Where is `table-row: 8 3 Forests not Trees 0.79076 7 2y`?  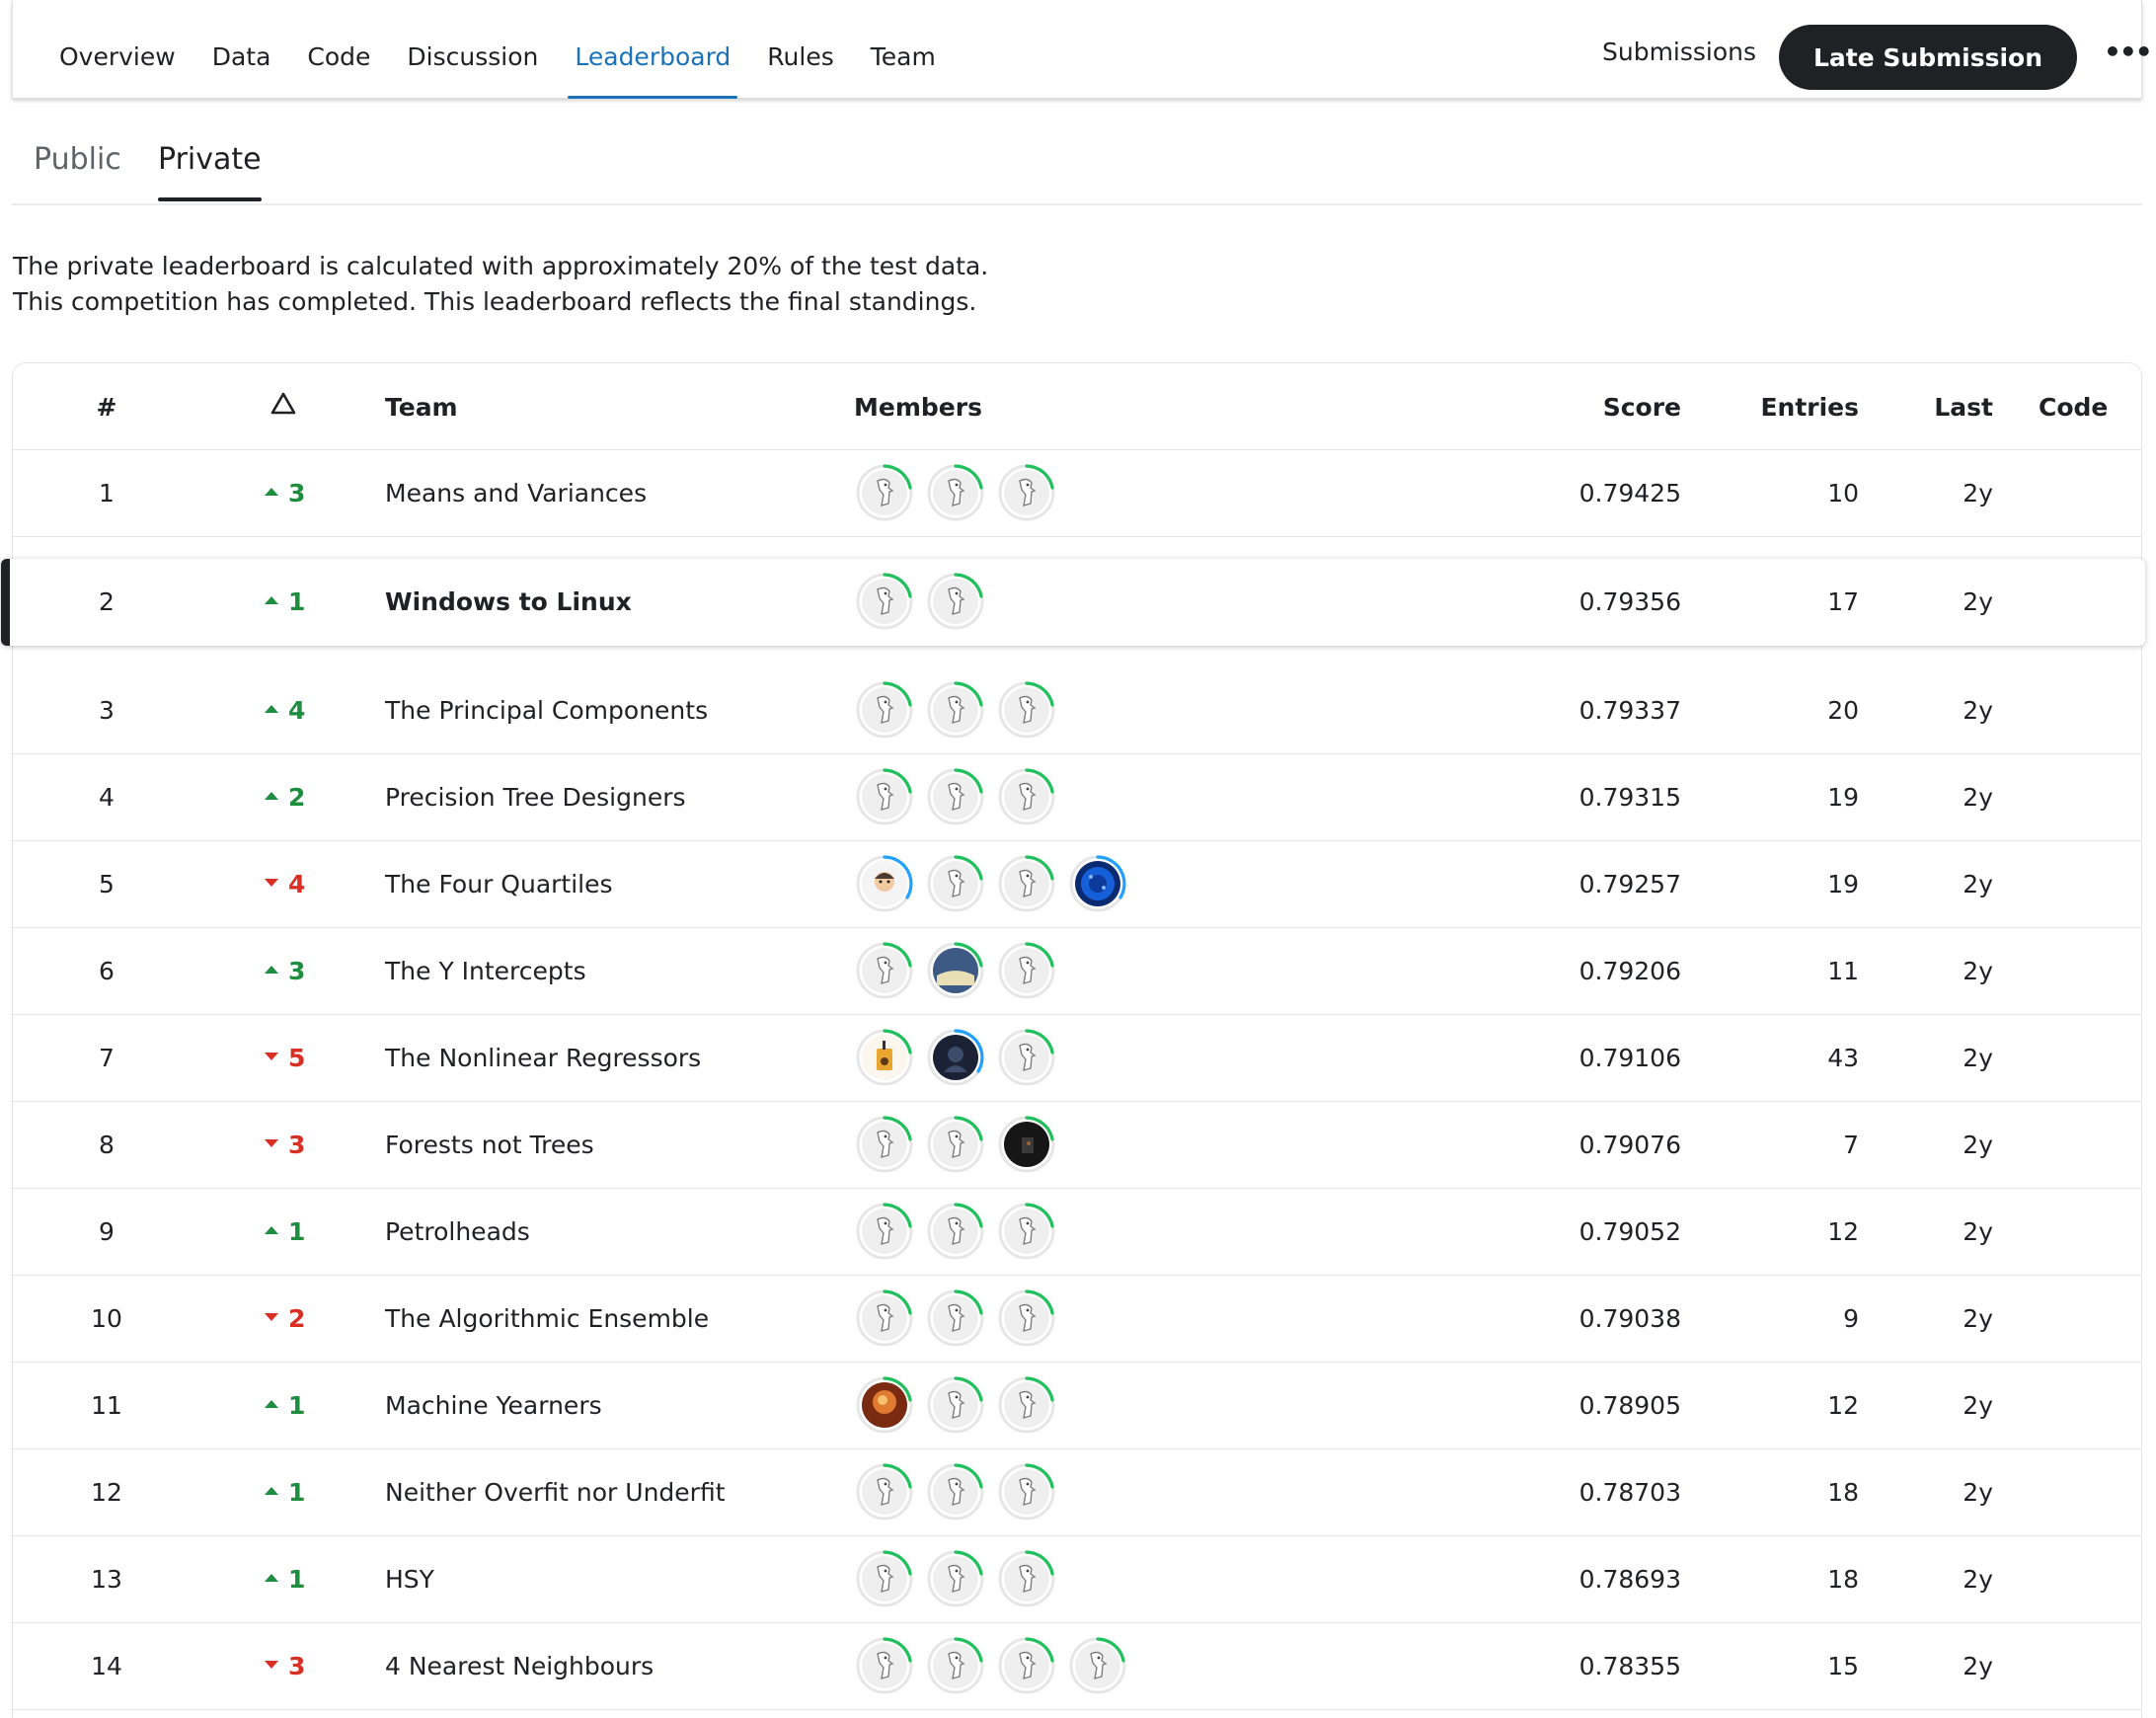 table-row: 8 3 Forests not Trees 0.79076 7 2y is located at coordinates (1077, 1145).